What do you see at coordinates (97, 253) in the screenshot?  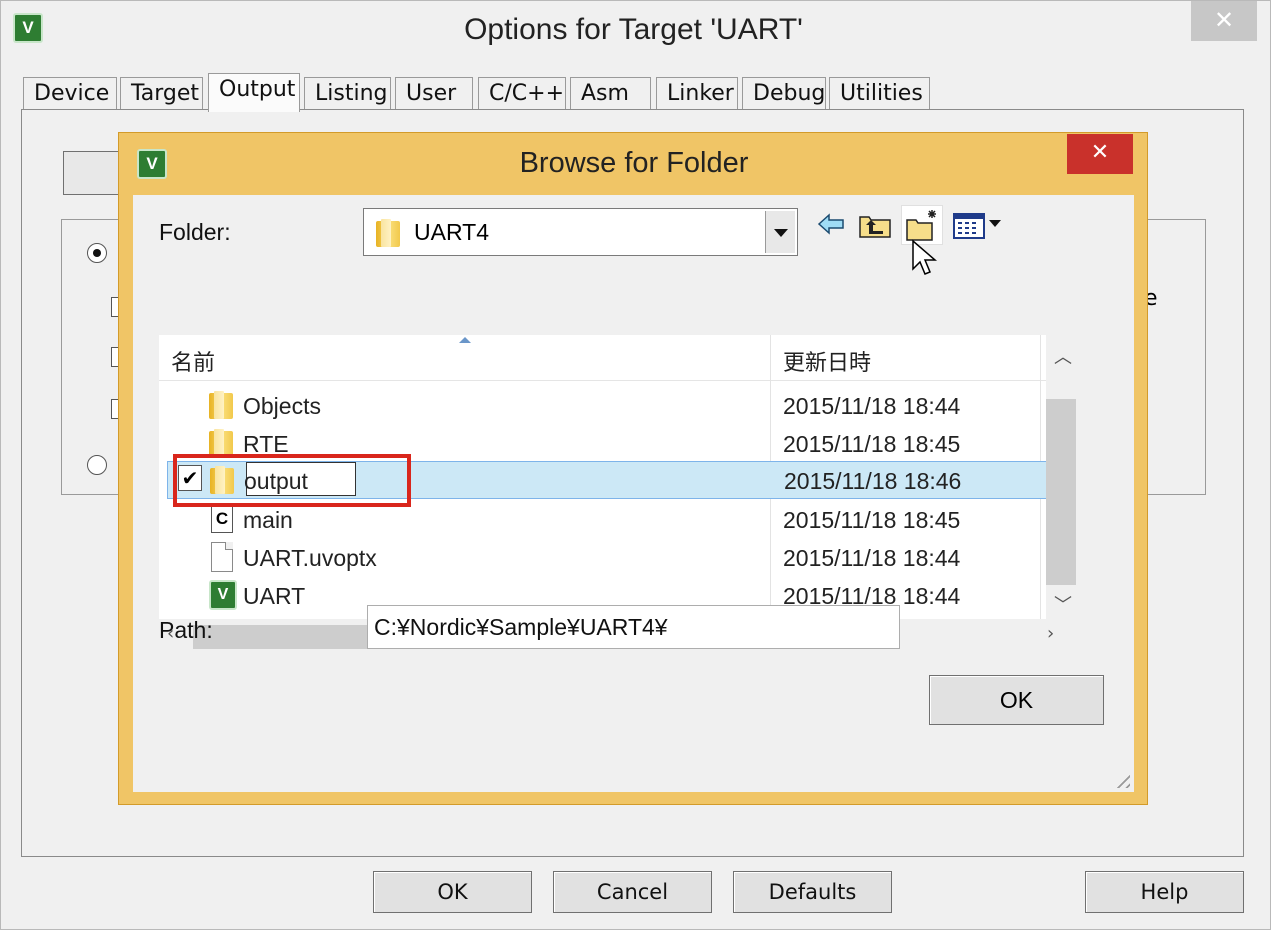 I see `create-executable-radio` at bounding box center [97, 253].